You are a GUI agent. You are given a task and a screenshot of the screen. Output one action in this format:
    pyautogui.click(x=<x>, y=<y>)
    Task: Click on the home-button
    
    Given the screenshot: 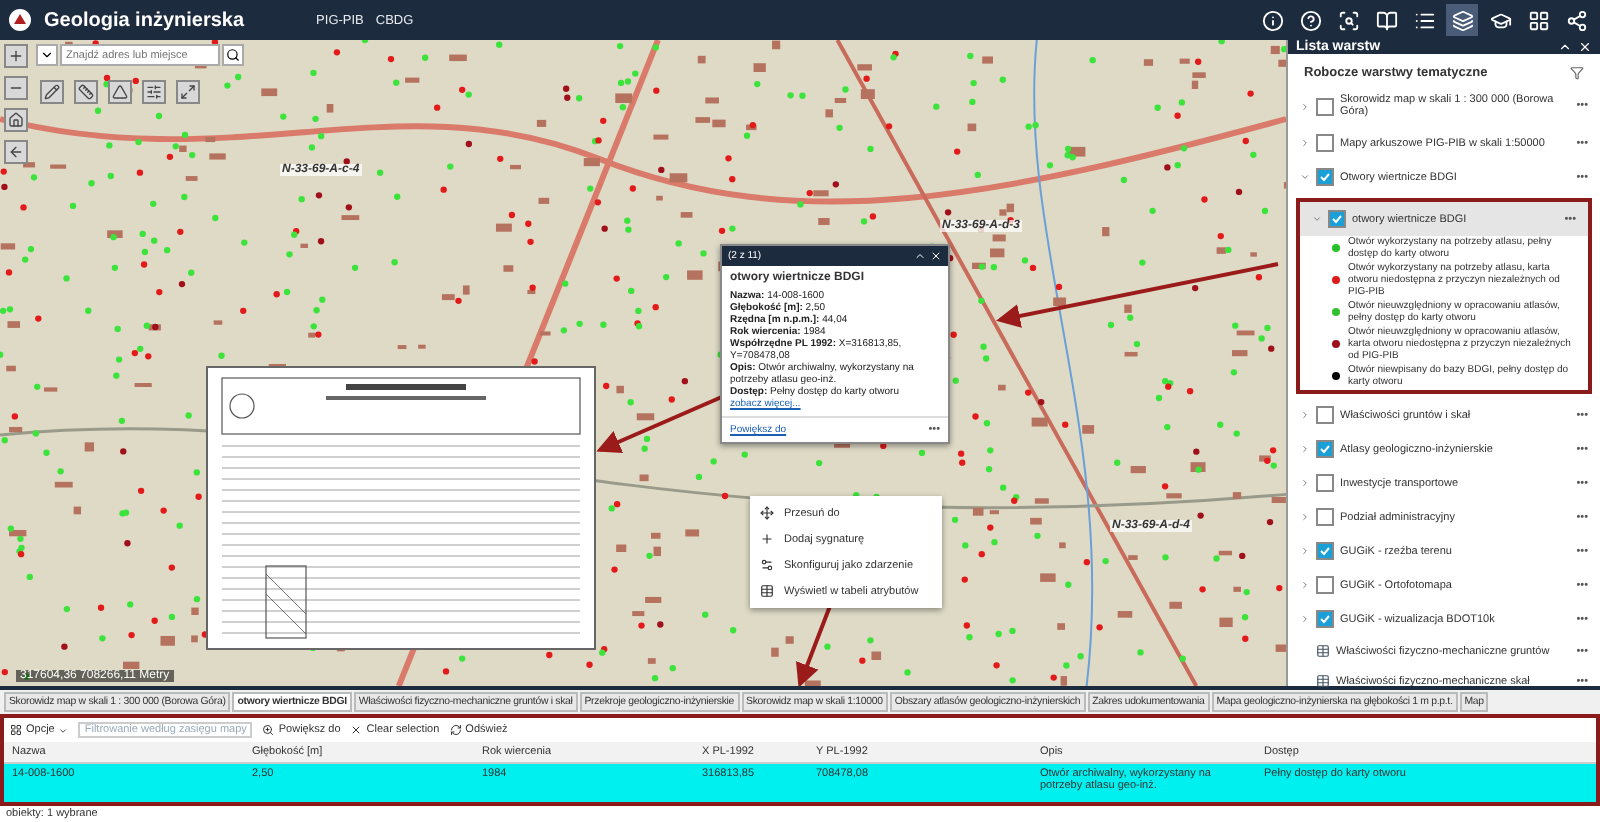 What is the action you would take?
    pyautogui.click(x=16, y=120)
    